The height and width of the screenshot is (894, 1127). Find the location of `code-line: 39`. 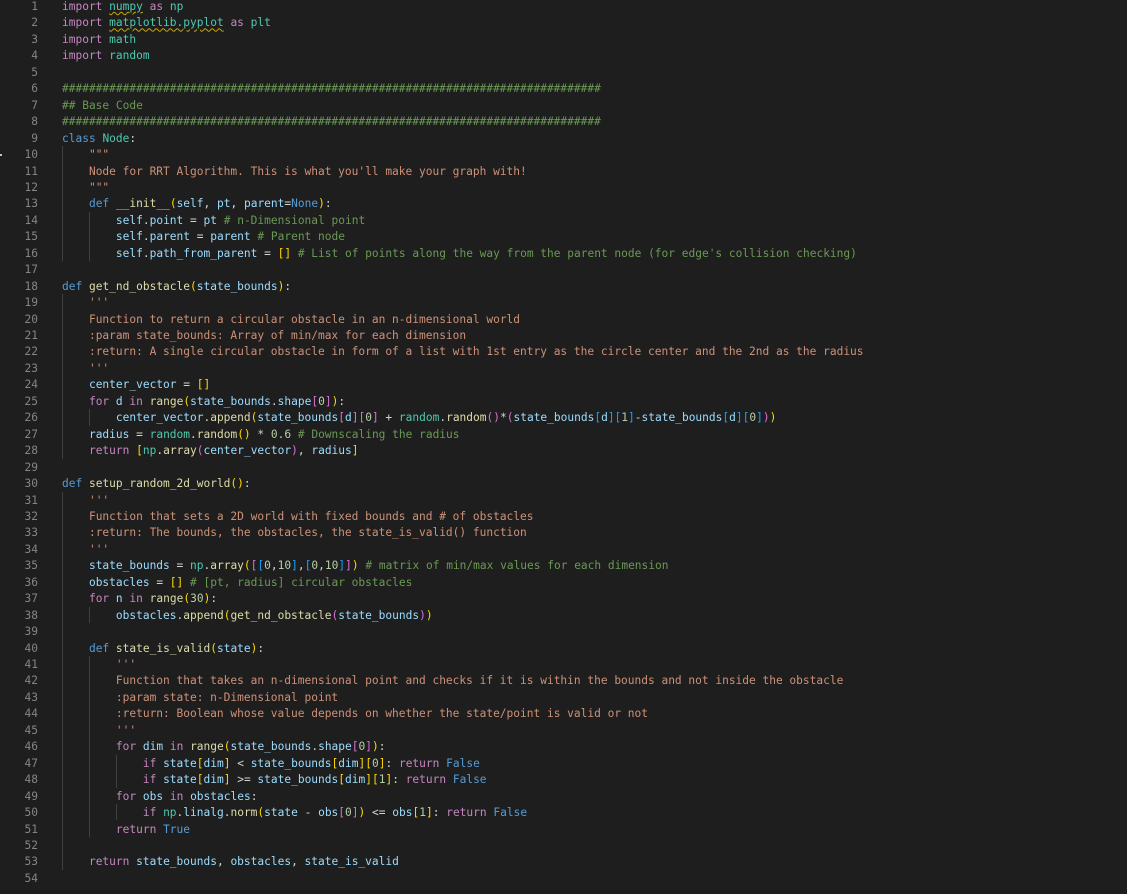

code-line: 39 is located at coordinates (563, 633).